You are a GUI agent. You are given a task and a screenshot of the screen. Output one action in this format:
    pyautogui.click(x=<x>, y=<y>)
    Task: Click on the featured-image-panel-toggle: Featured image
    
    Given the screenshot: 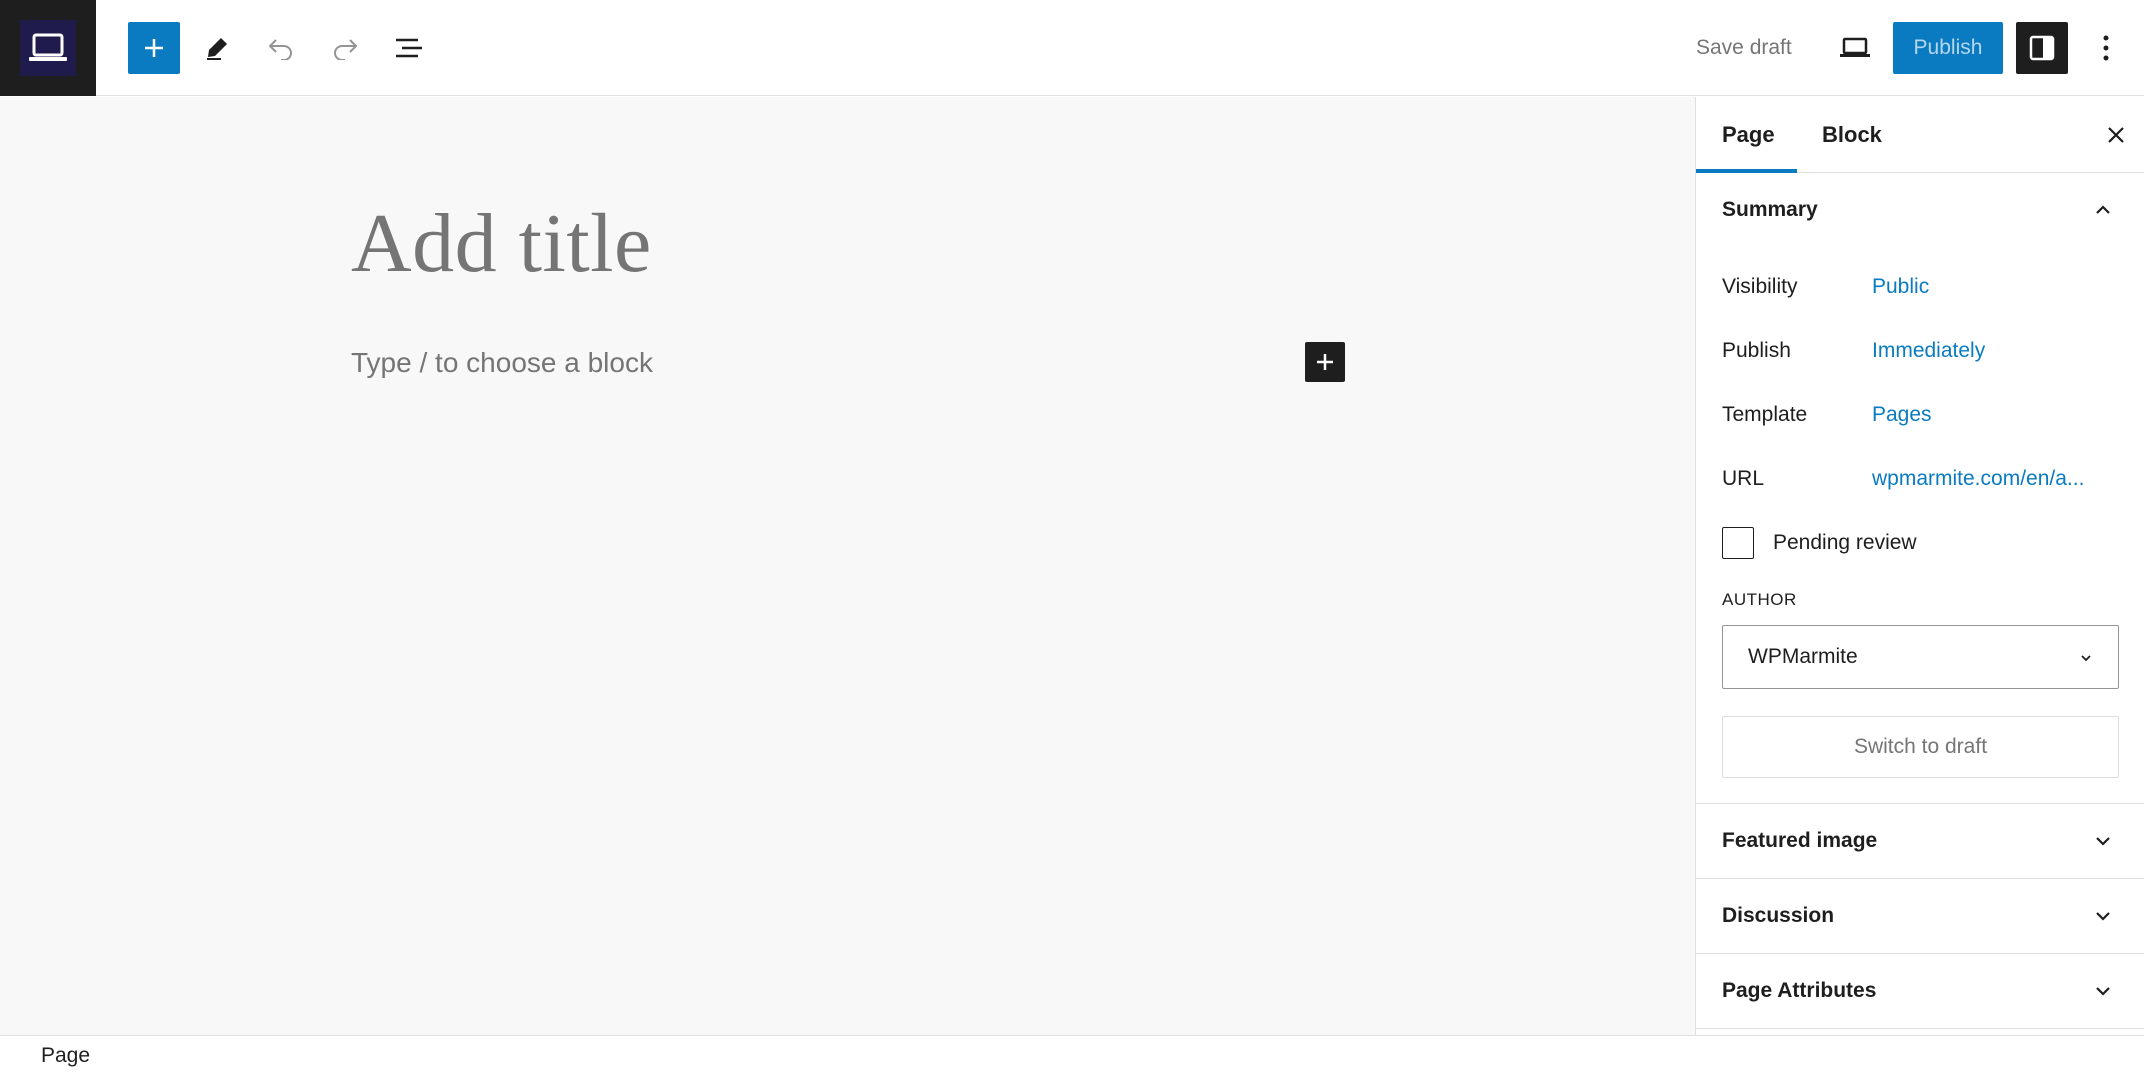 What is the action you would take?
    pyautogui.click(x=1920, y=841)
    